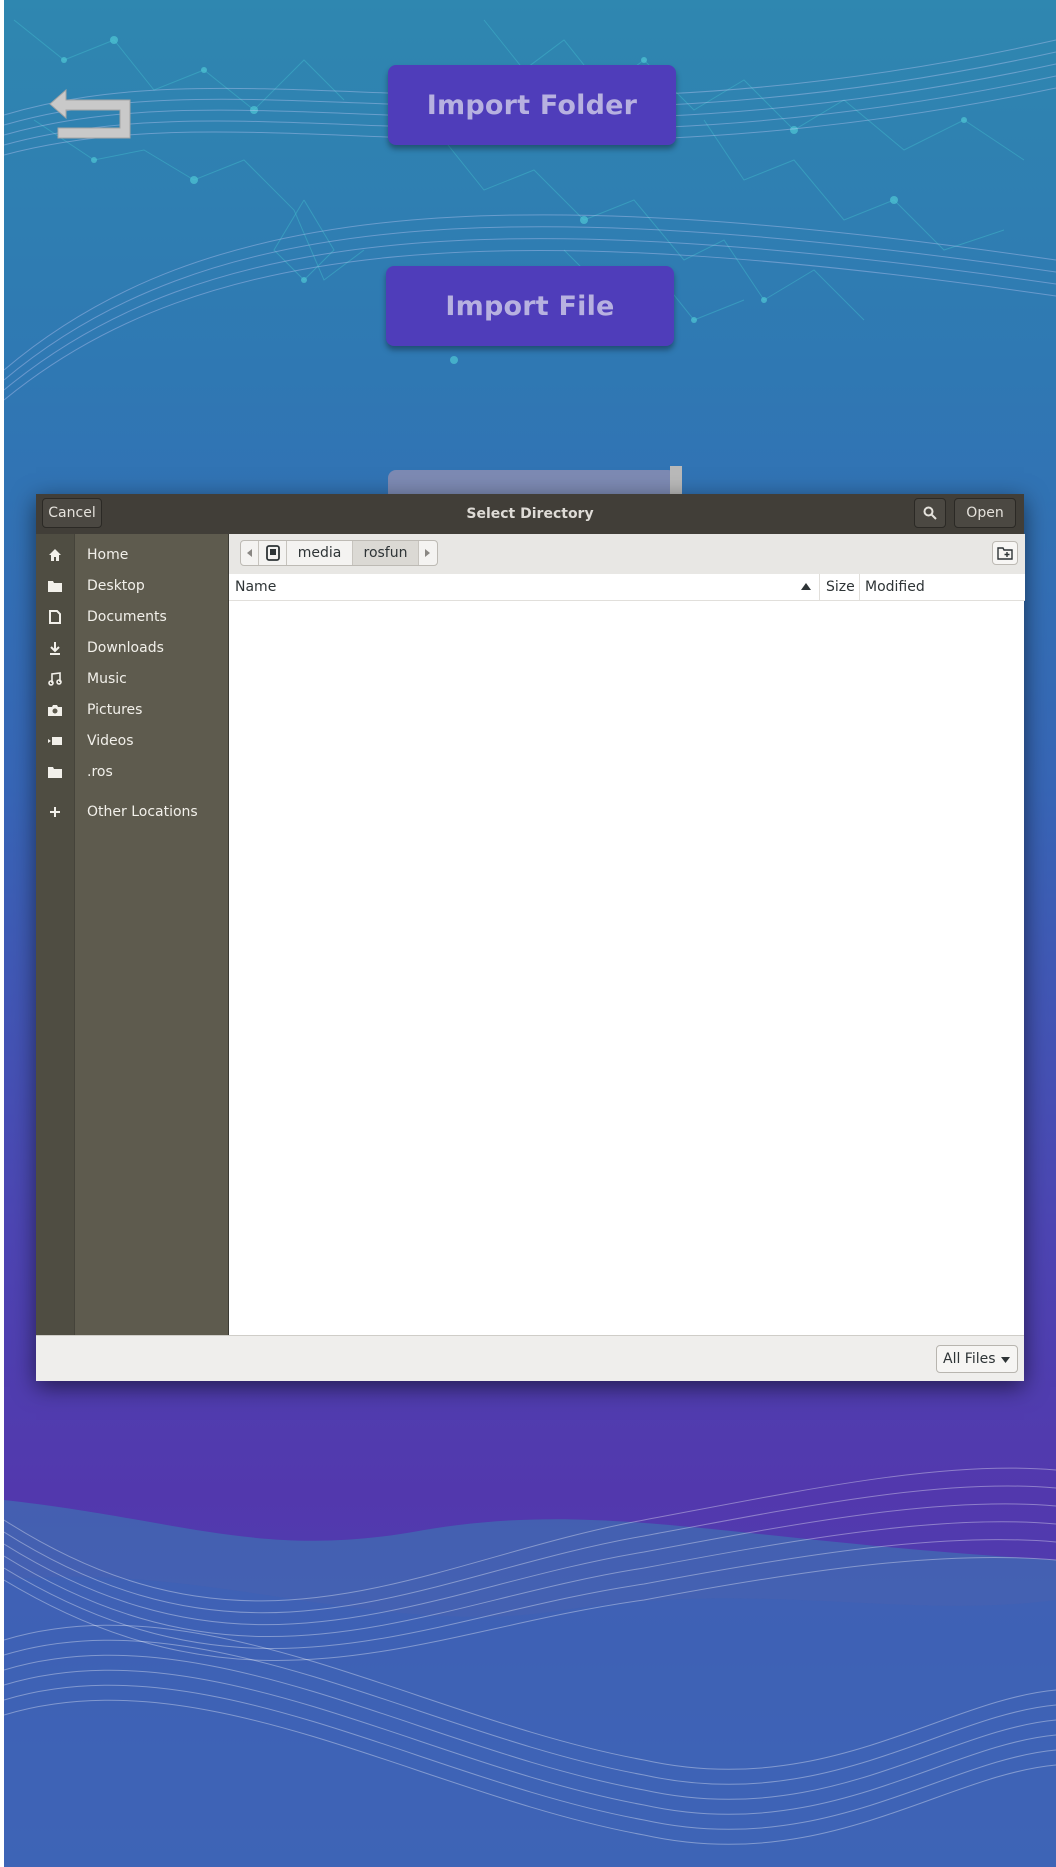 This screenshot has width=1056, height=1867. I want to click on path-segment-media: media, so click(320, 553).